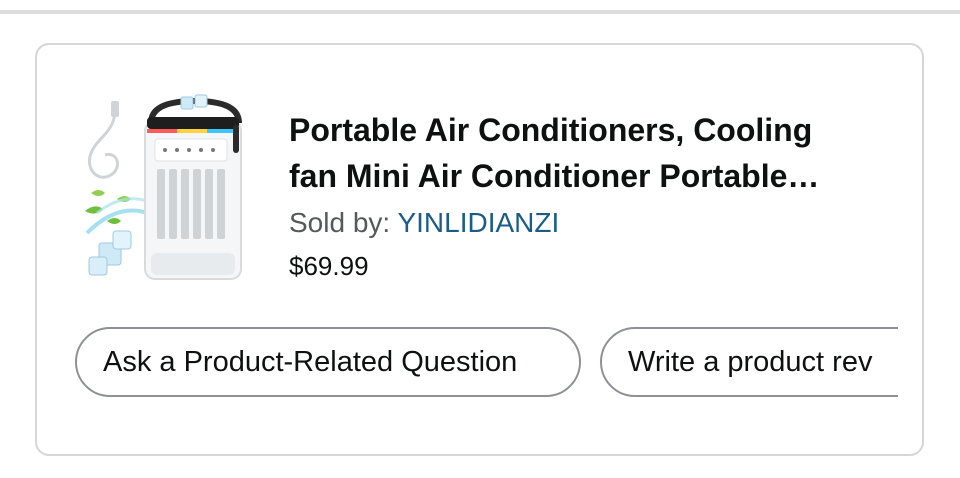 This screenshot has width=960, height=478. What do you see at coordinates (594, 223) in the screenshot?
I see `seller-line: Sold by: YINLIDIANZI` at bounding box center [594, 223].